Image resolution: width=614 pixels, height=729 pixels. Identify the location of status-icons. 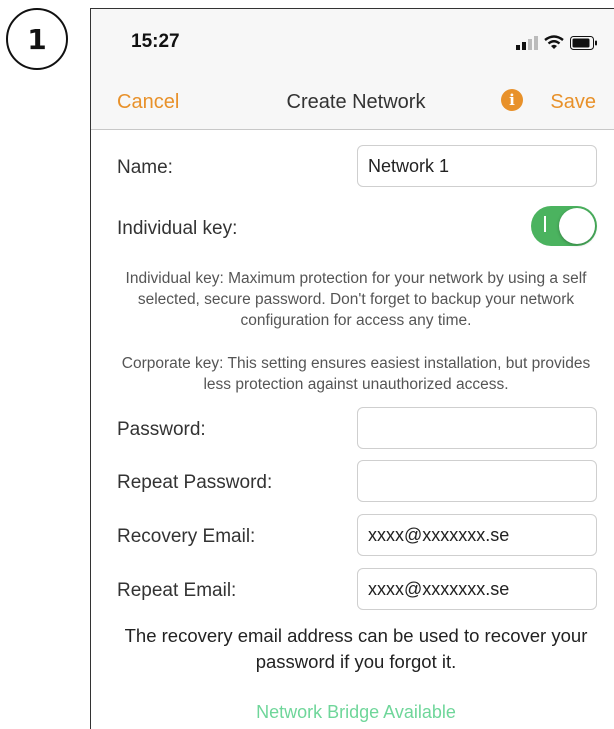
(557, 42).